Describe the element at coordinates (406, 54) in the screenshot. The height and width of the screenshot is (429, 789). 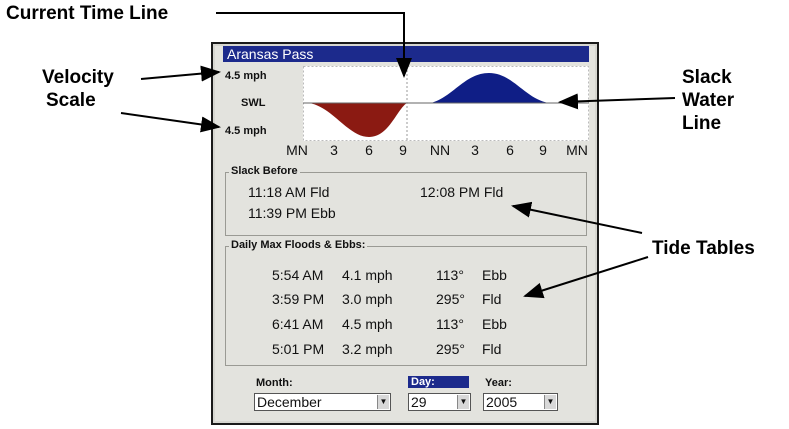
I see `window-title: Aransas Pass` at that location.